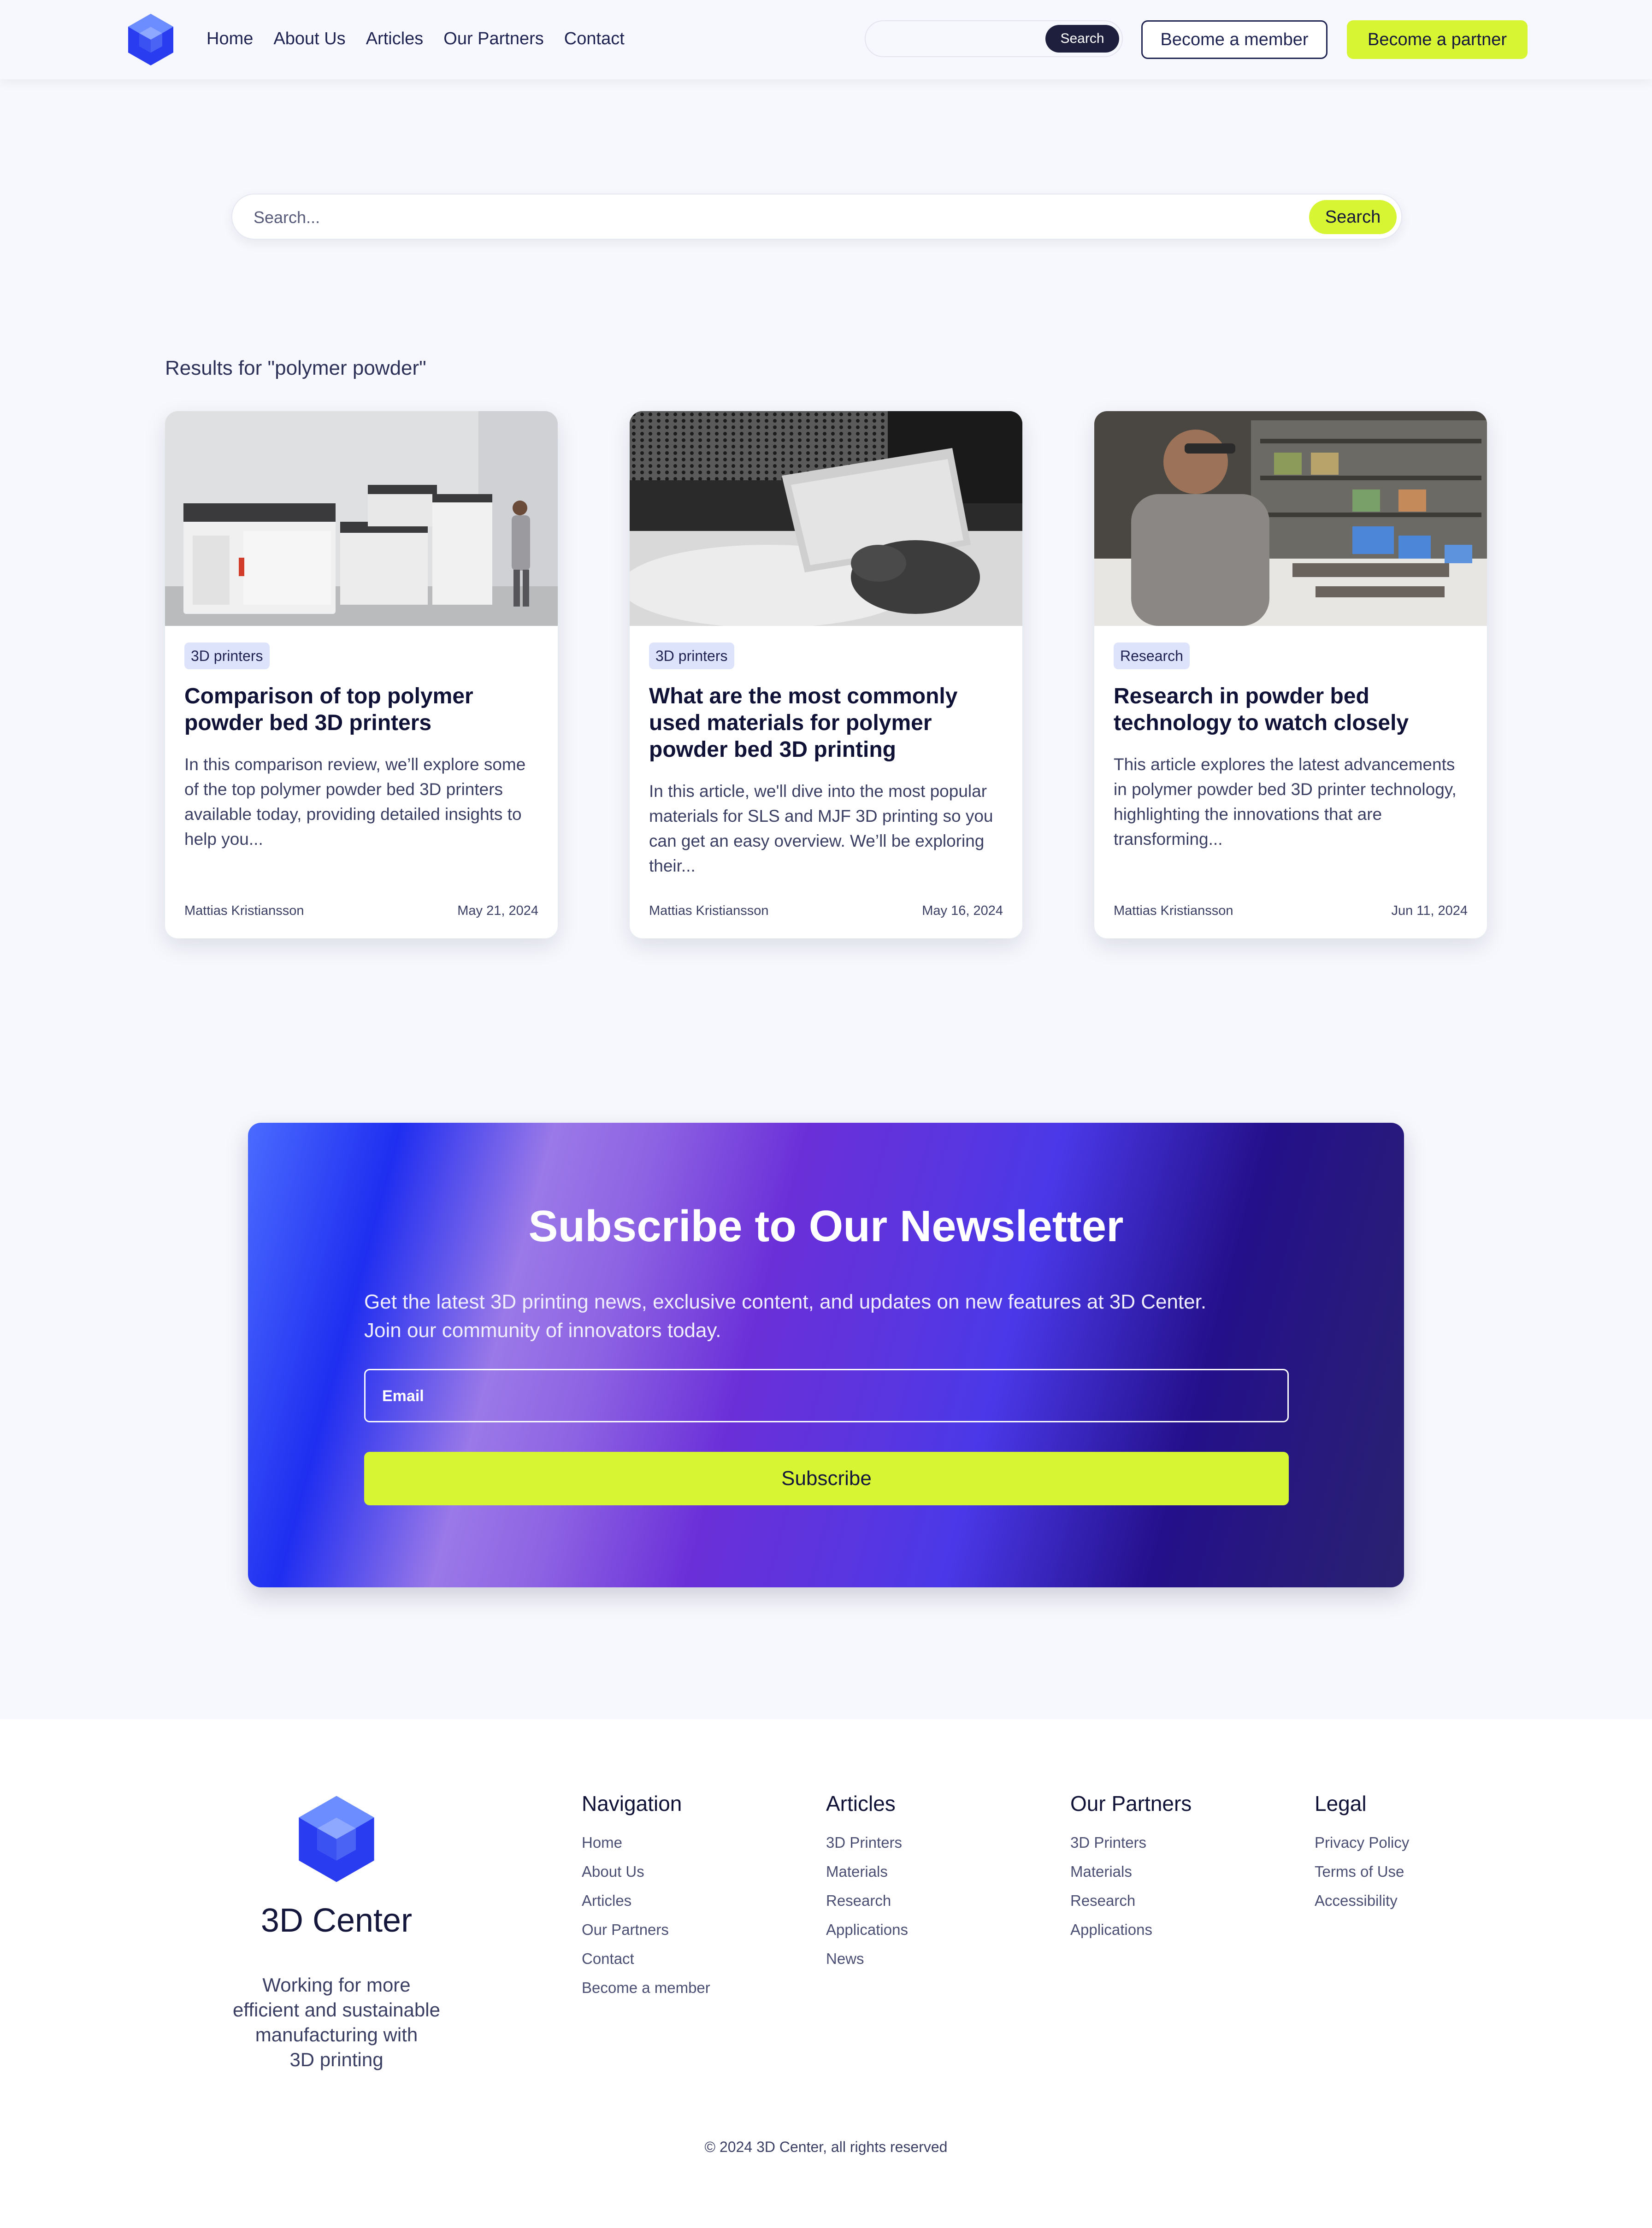 The width and height of the screenshot is (1652, 2228). I want to click on nav-partners: Our Partners, so click(493, 39).